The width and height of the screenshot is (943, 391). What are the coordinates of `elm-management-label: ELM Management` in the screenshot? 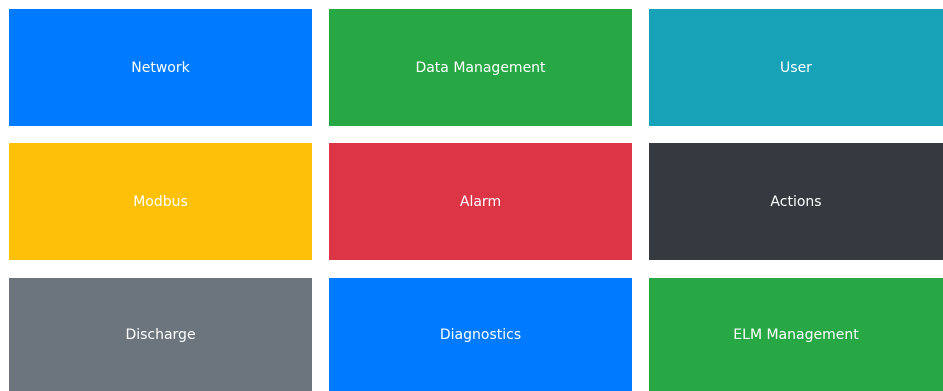 It's located at (796, 334).